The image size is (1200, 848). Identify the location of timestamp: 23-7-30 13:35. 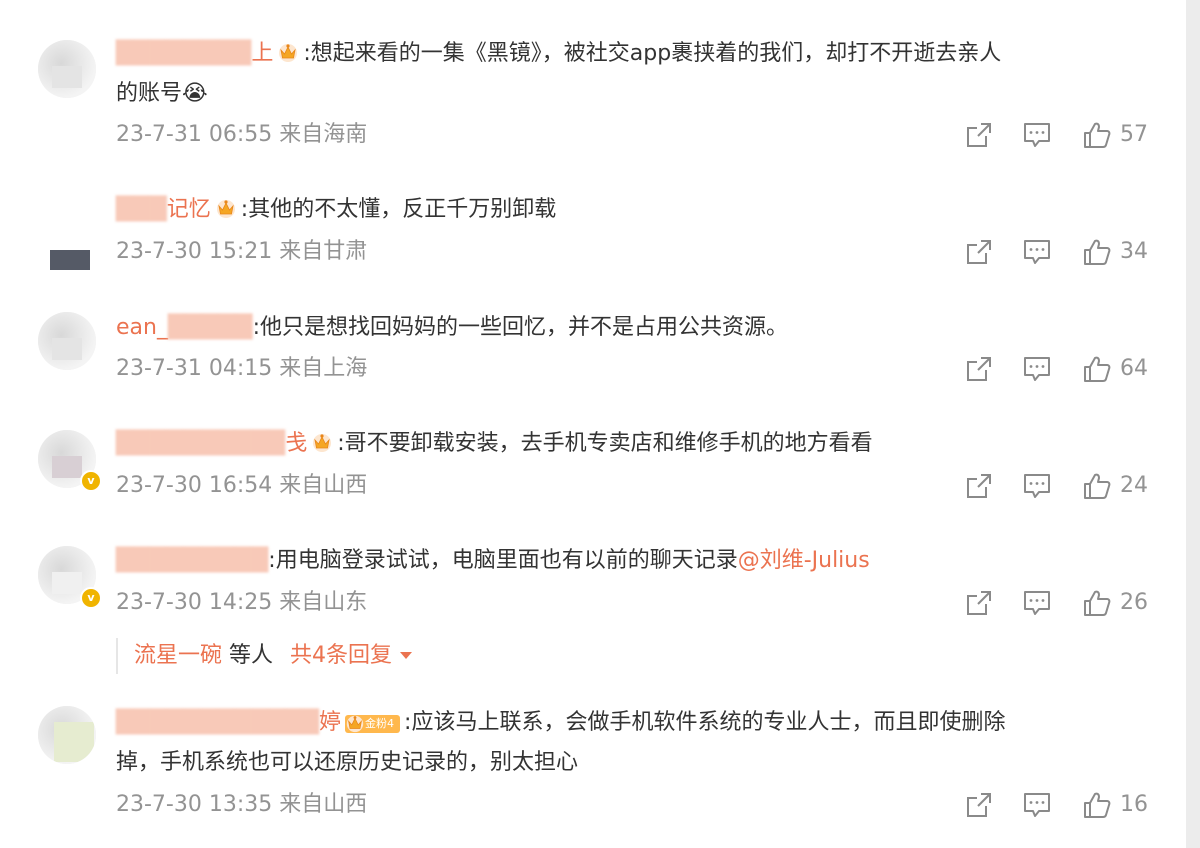
(194, 804).